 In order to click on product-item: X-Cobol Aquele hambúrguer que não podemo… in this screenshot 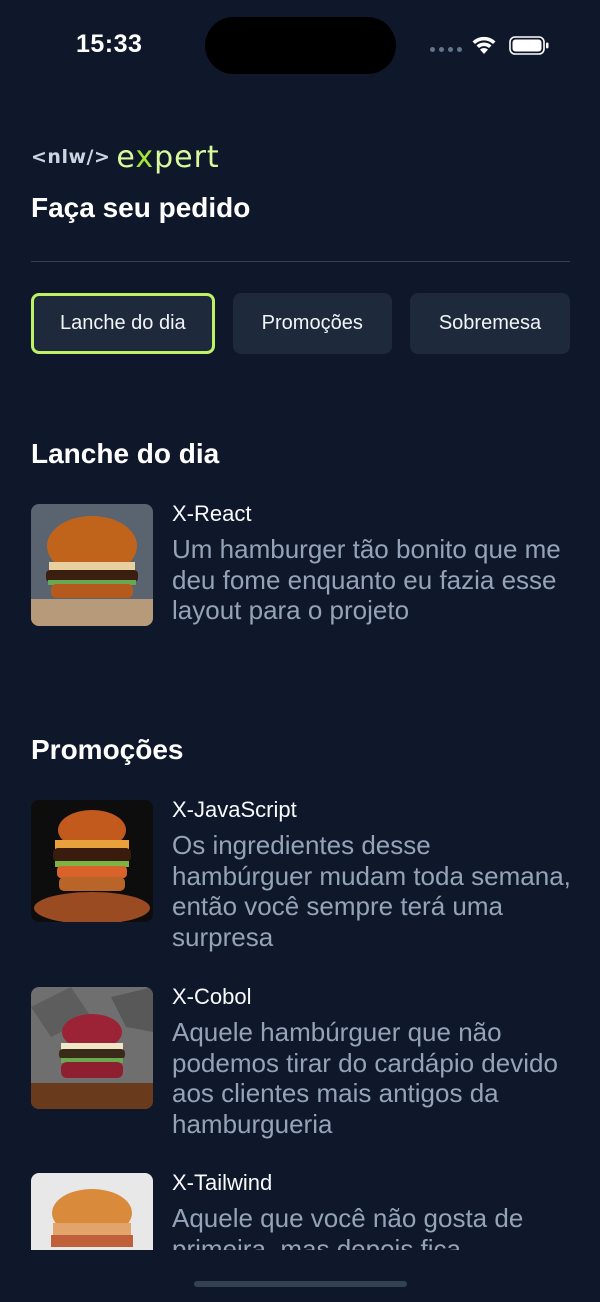, I will do `click(301, 1062)`.